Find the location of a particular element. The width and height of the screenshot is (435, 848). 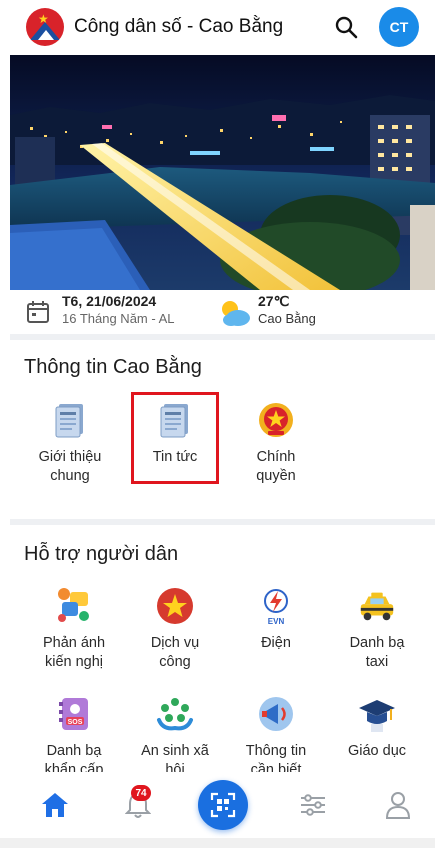

app-header: ★ Công dân số - Cao Bằng CT is located at coordinates (217, 27).